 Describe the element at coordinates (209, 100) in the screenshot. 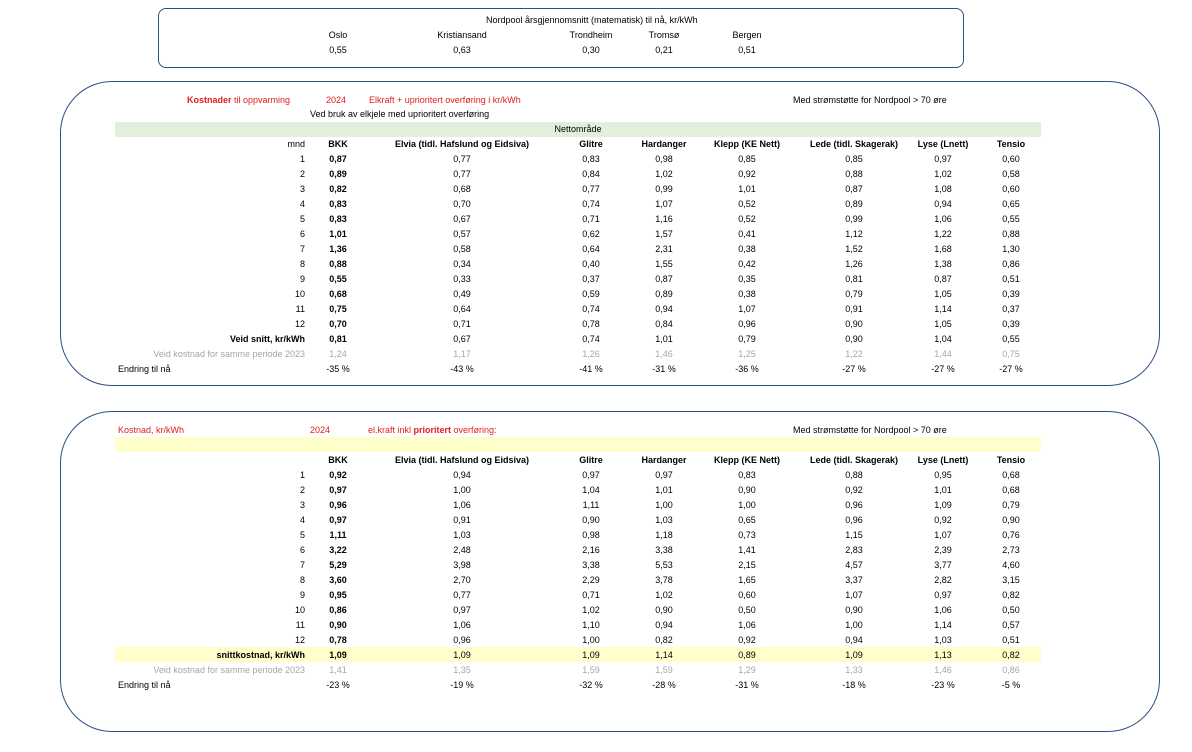

I see `section1-title-bold: Kostnader` at that location.